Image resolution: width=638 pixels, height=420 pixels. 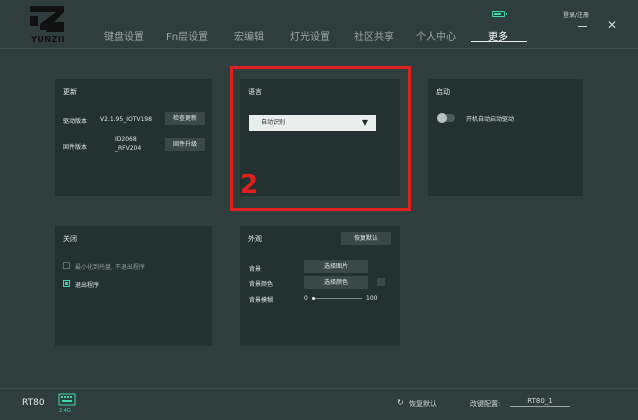 What do you see at coordinates (306, 298) in the screenshot?
I see `blur-min-label: 0` at bounding box center [306, 298].